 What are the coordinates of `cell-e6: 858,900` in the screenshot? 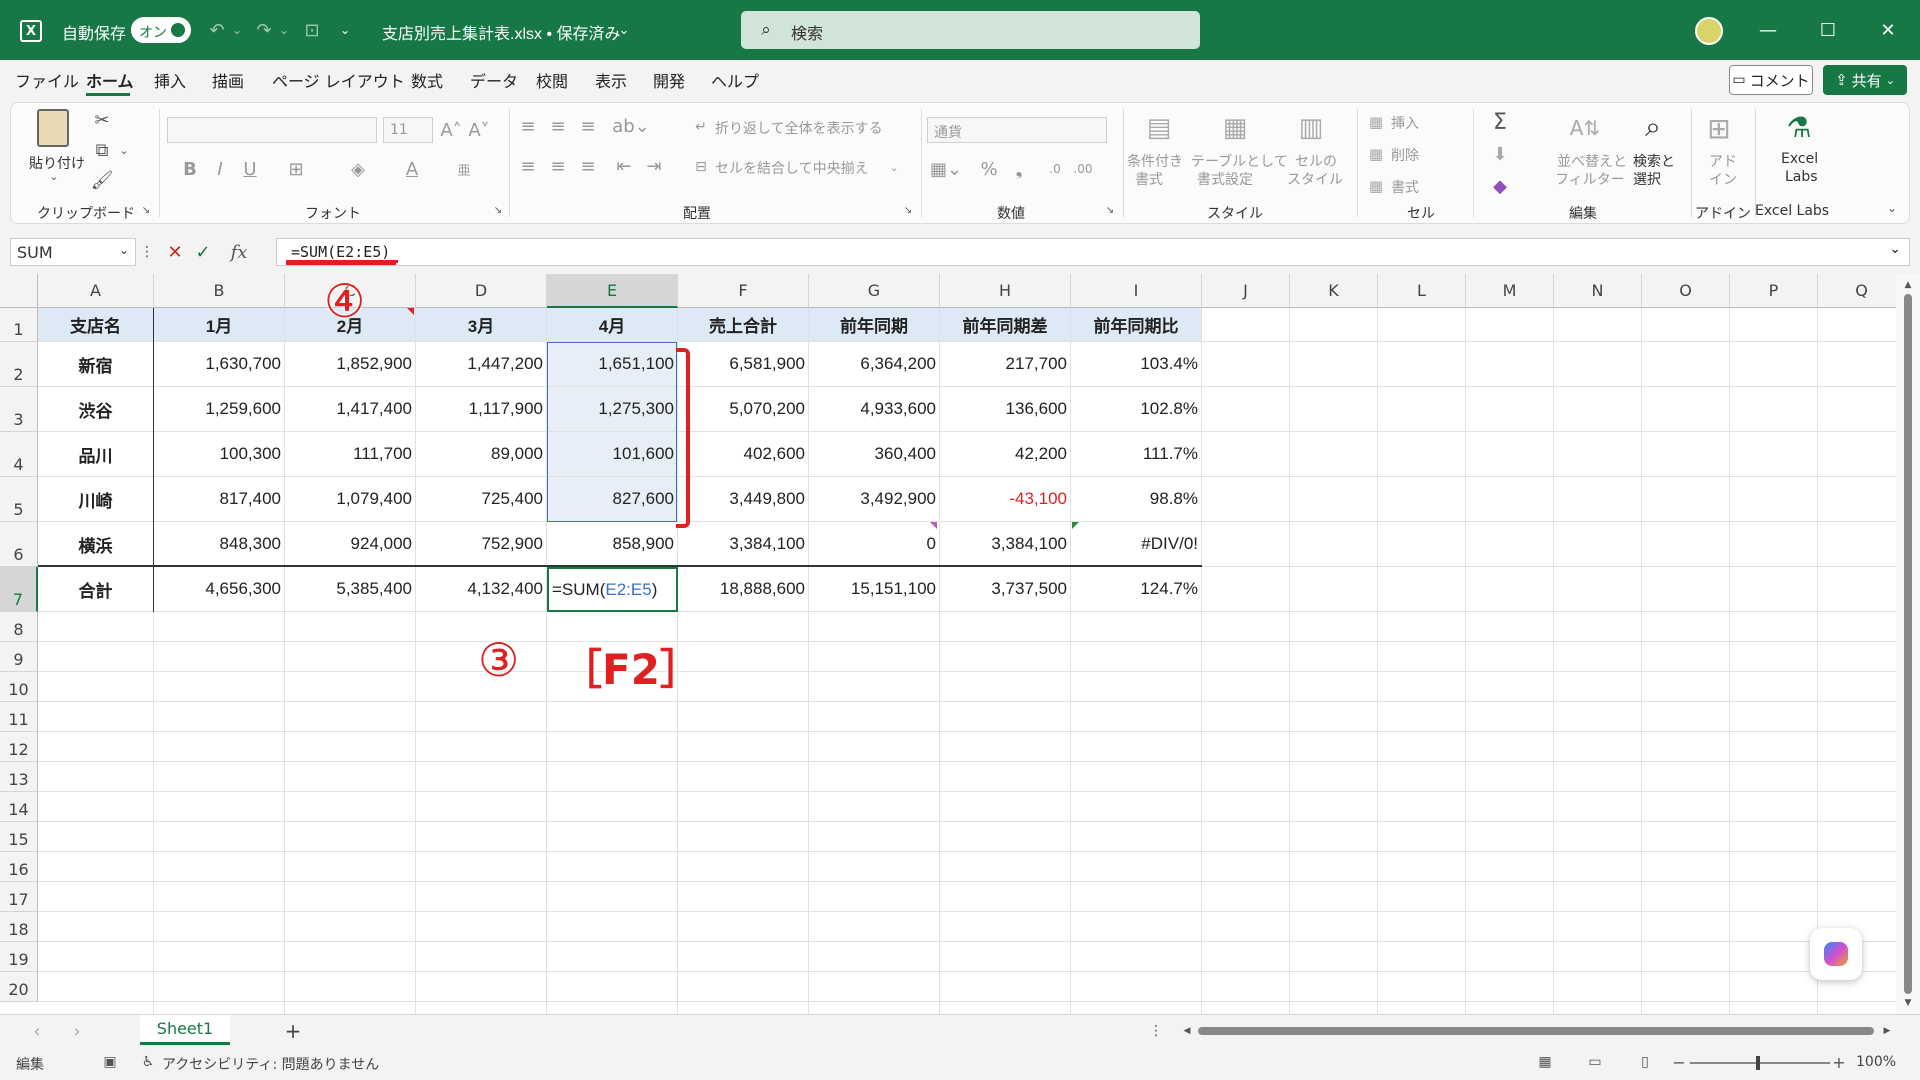 It's located at (612, 544).